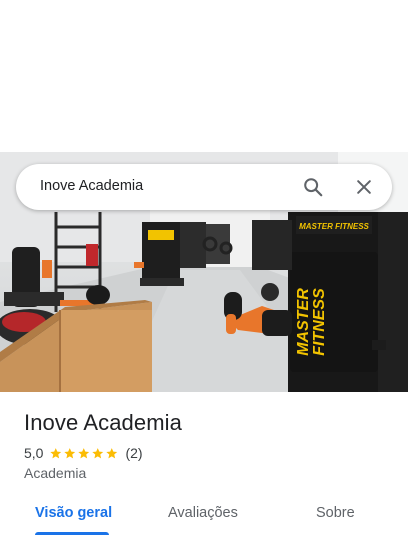 This screenshot has height=544, width=408. I want to click on rating-row: 5,0 (2), so click(83, 453).